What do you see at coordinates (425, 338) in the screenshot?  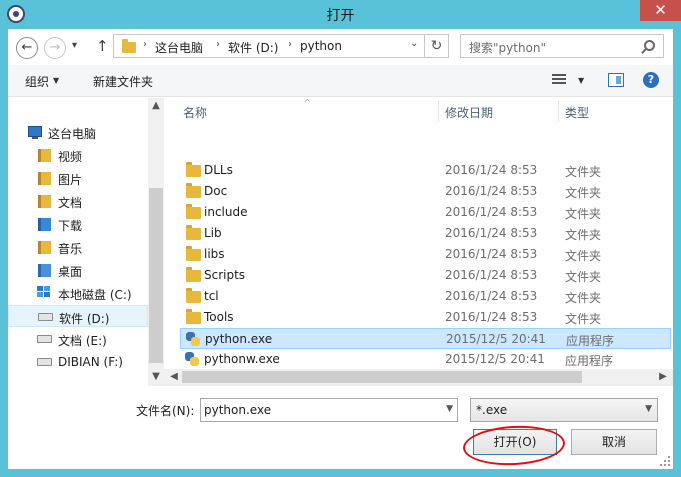 I see `file-row-python-exe: python.exe 2015/12/5 20:41 应用程序` at bounding box center [425, 338].